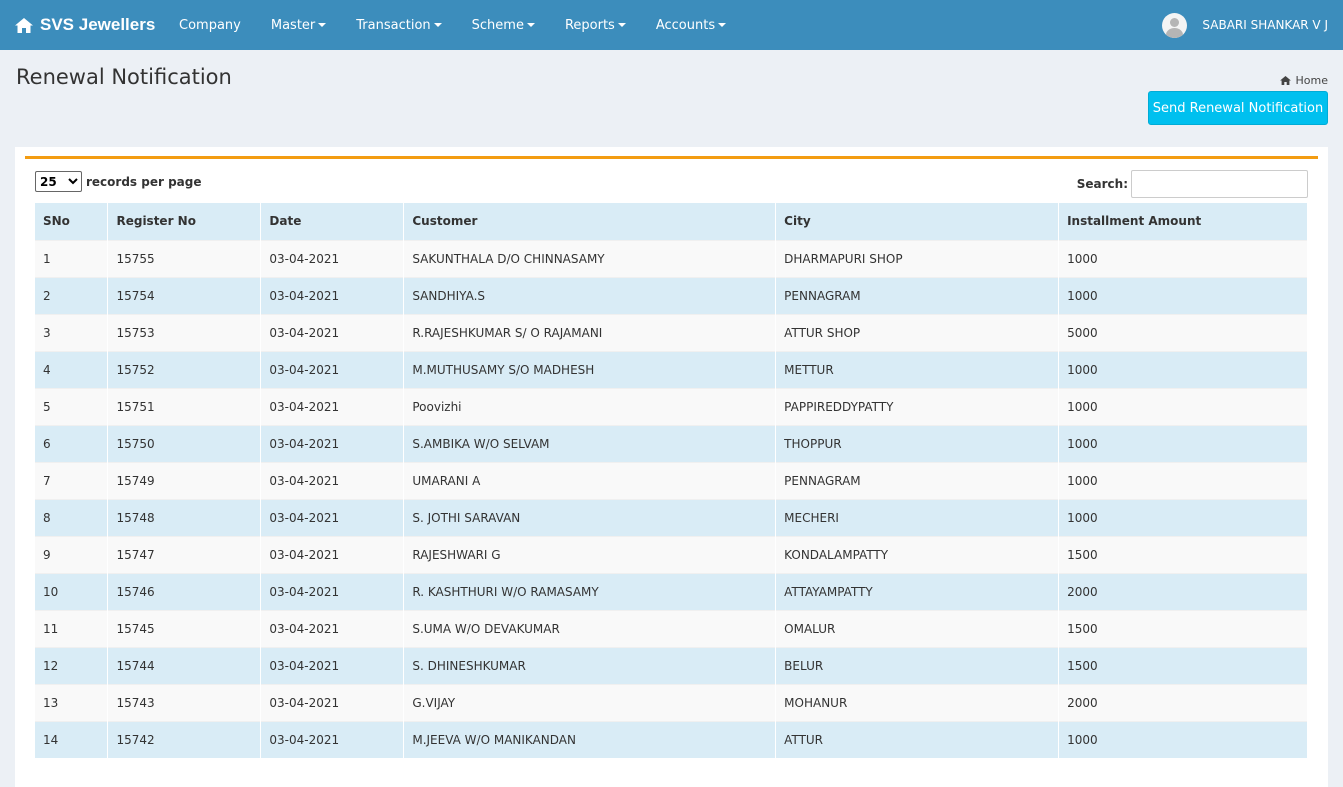 This screenshot has height=787, width=1343. What do you see at coordinates (590, 517) in the screenshot?
I see `table-cell: S. JOTHI SARAVAN` at bounding box center [590, 517].